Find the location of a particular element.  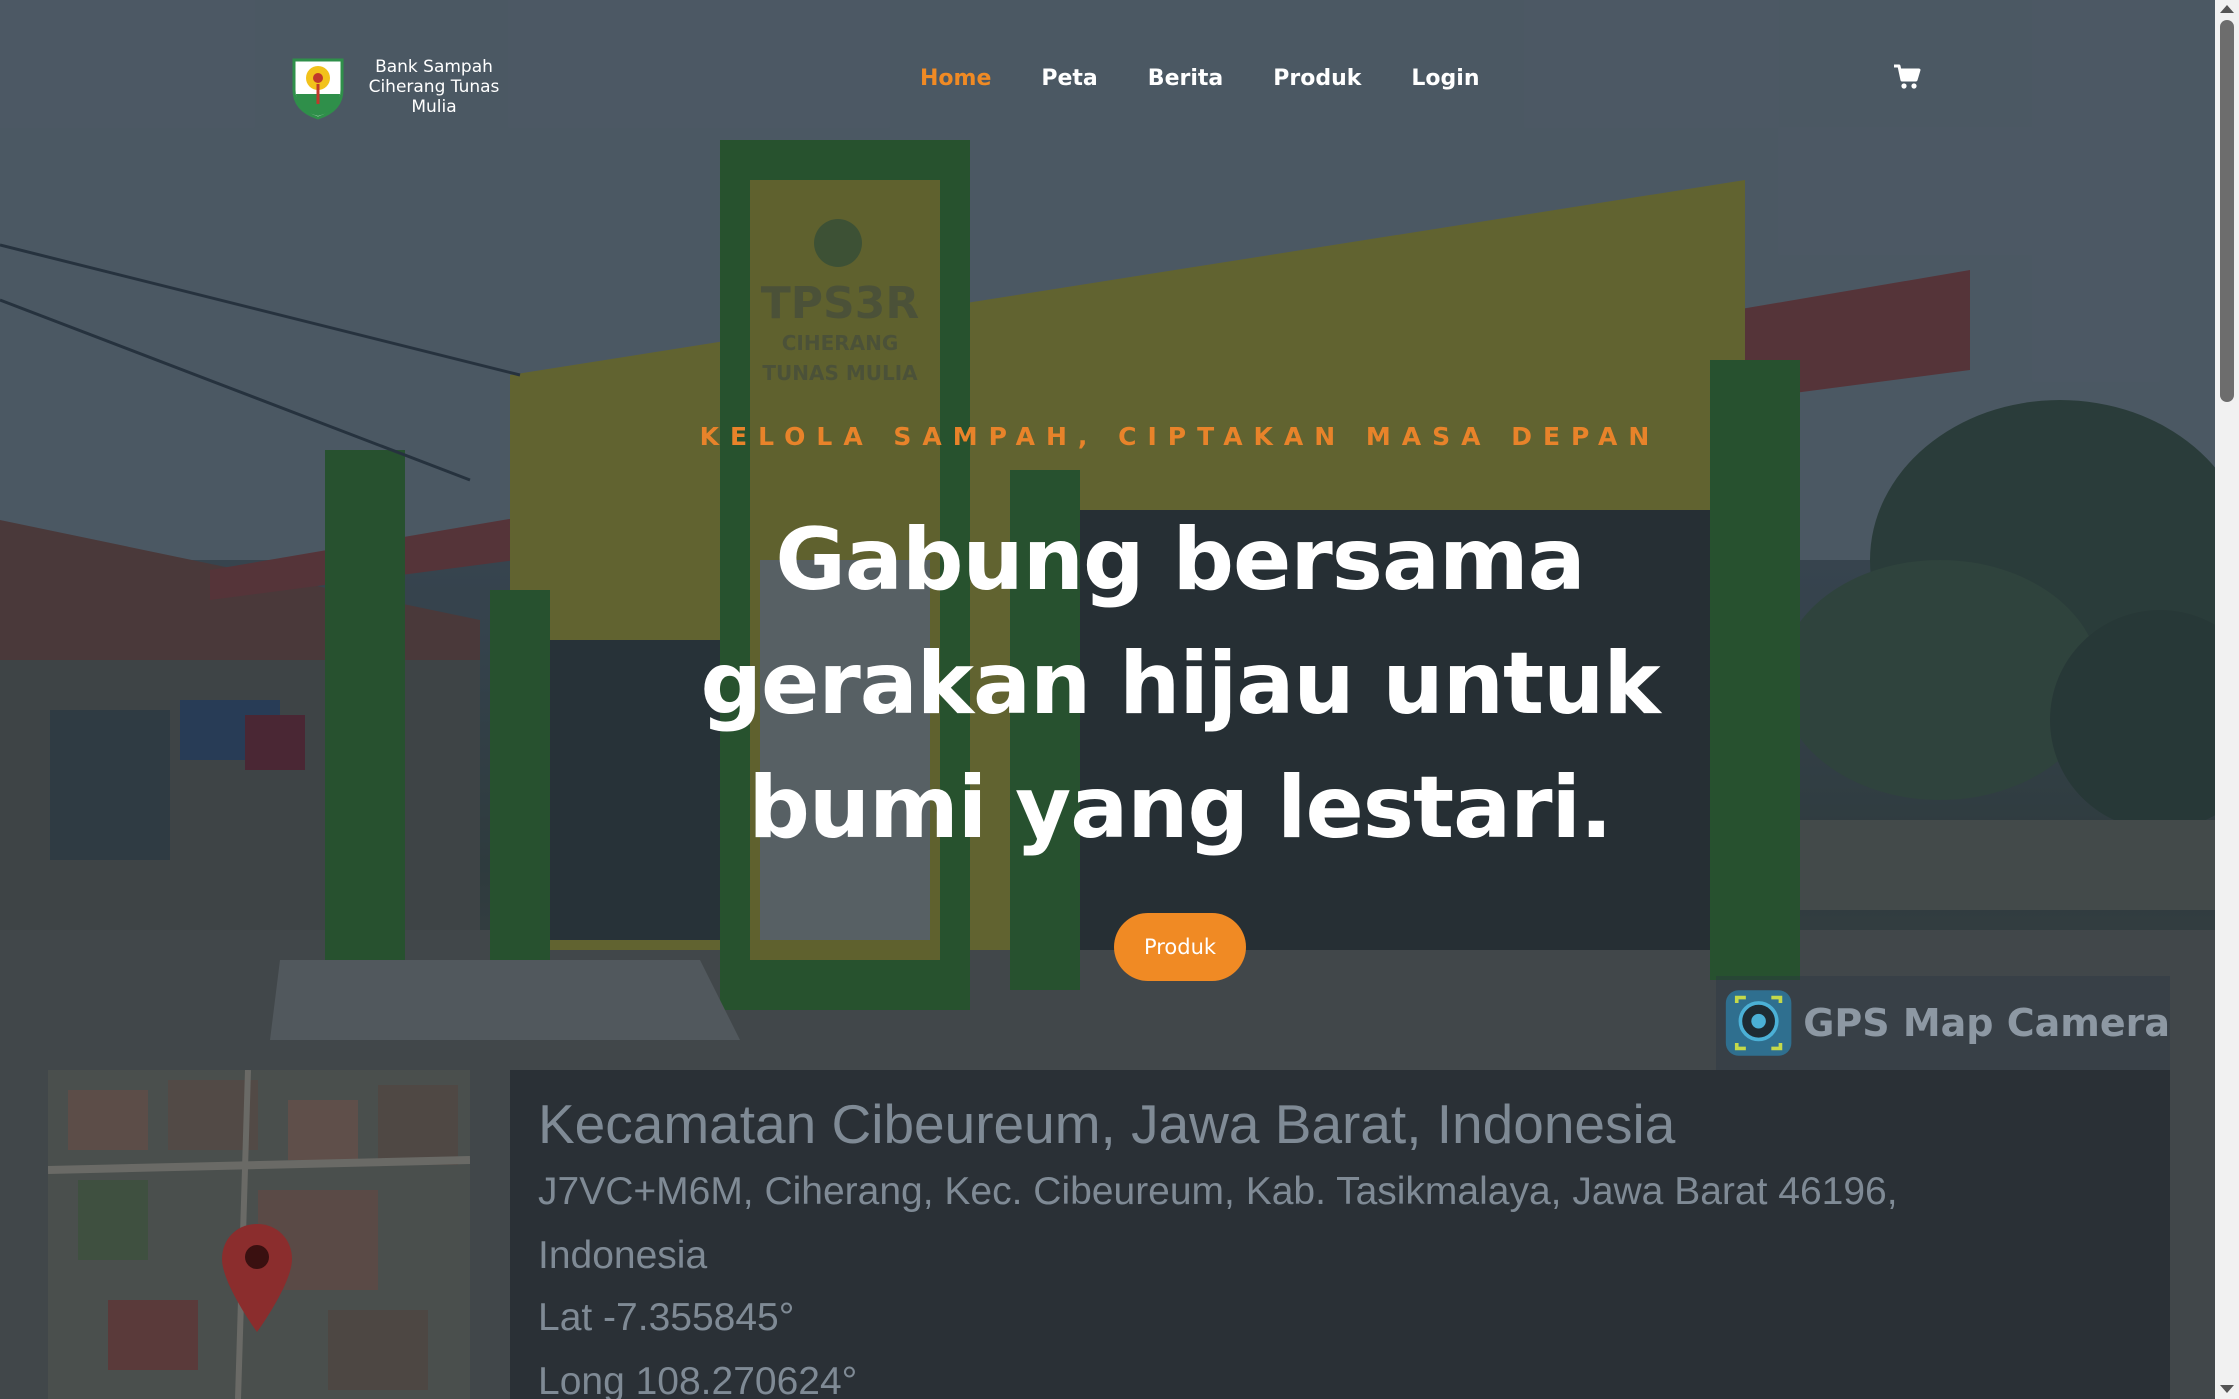

gps-longitude: Long 108.270624° is located at coordinates (698, 1379).